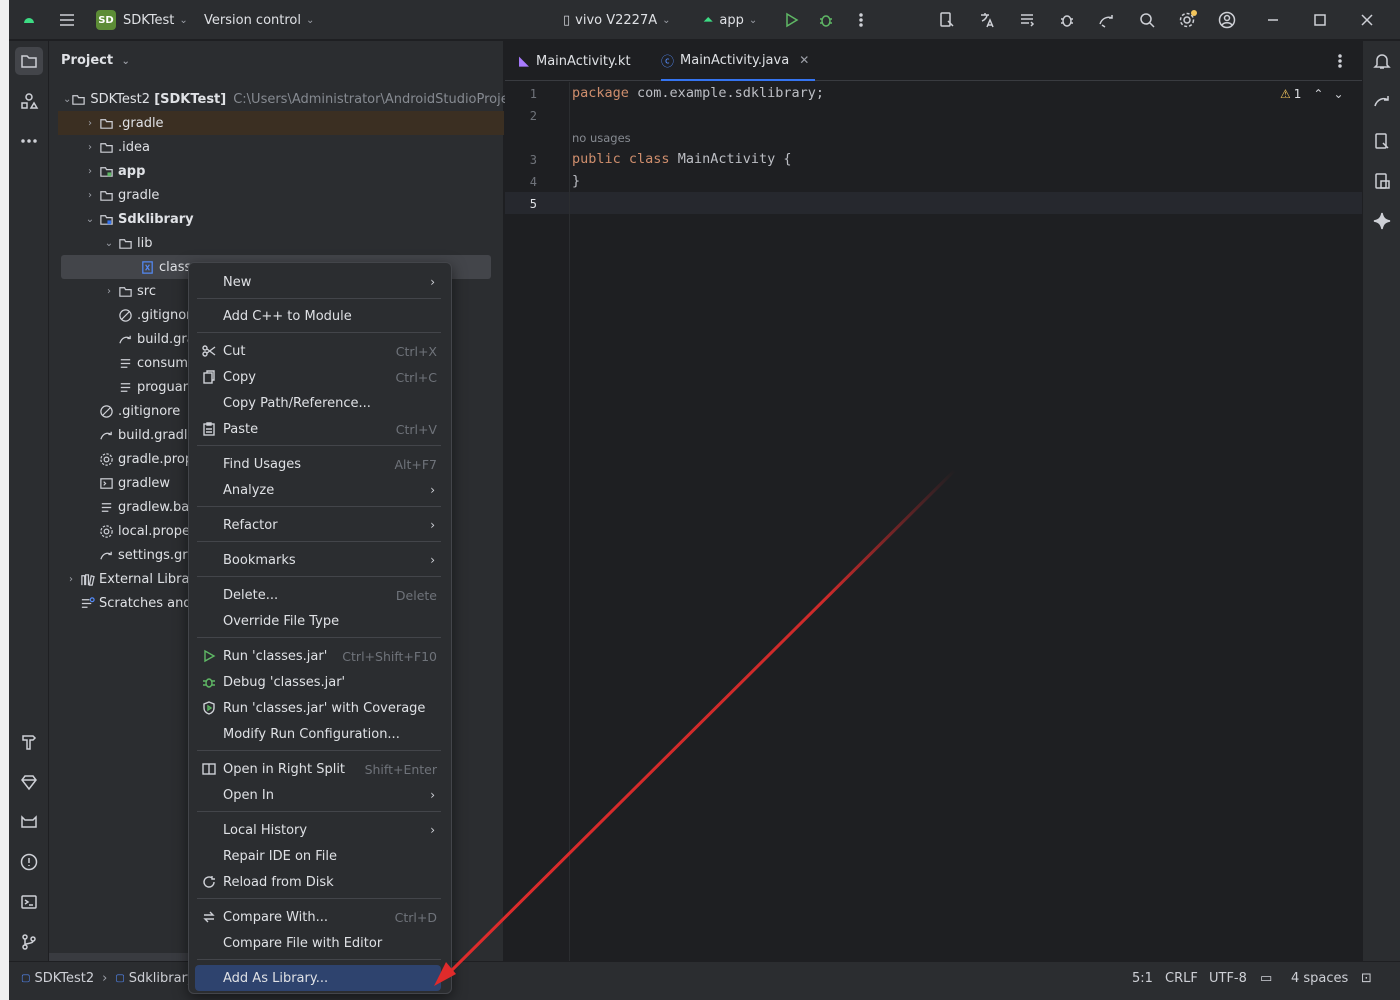 The width and height of the screenshot is (1400, 1000). I want to click on device-selector: ▯ vivo V2227A ⌄, so click(617, 20).